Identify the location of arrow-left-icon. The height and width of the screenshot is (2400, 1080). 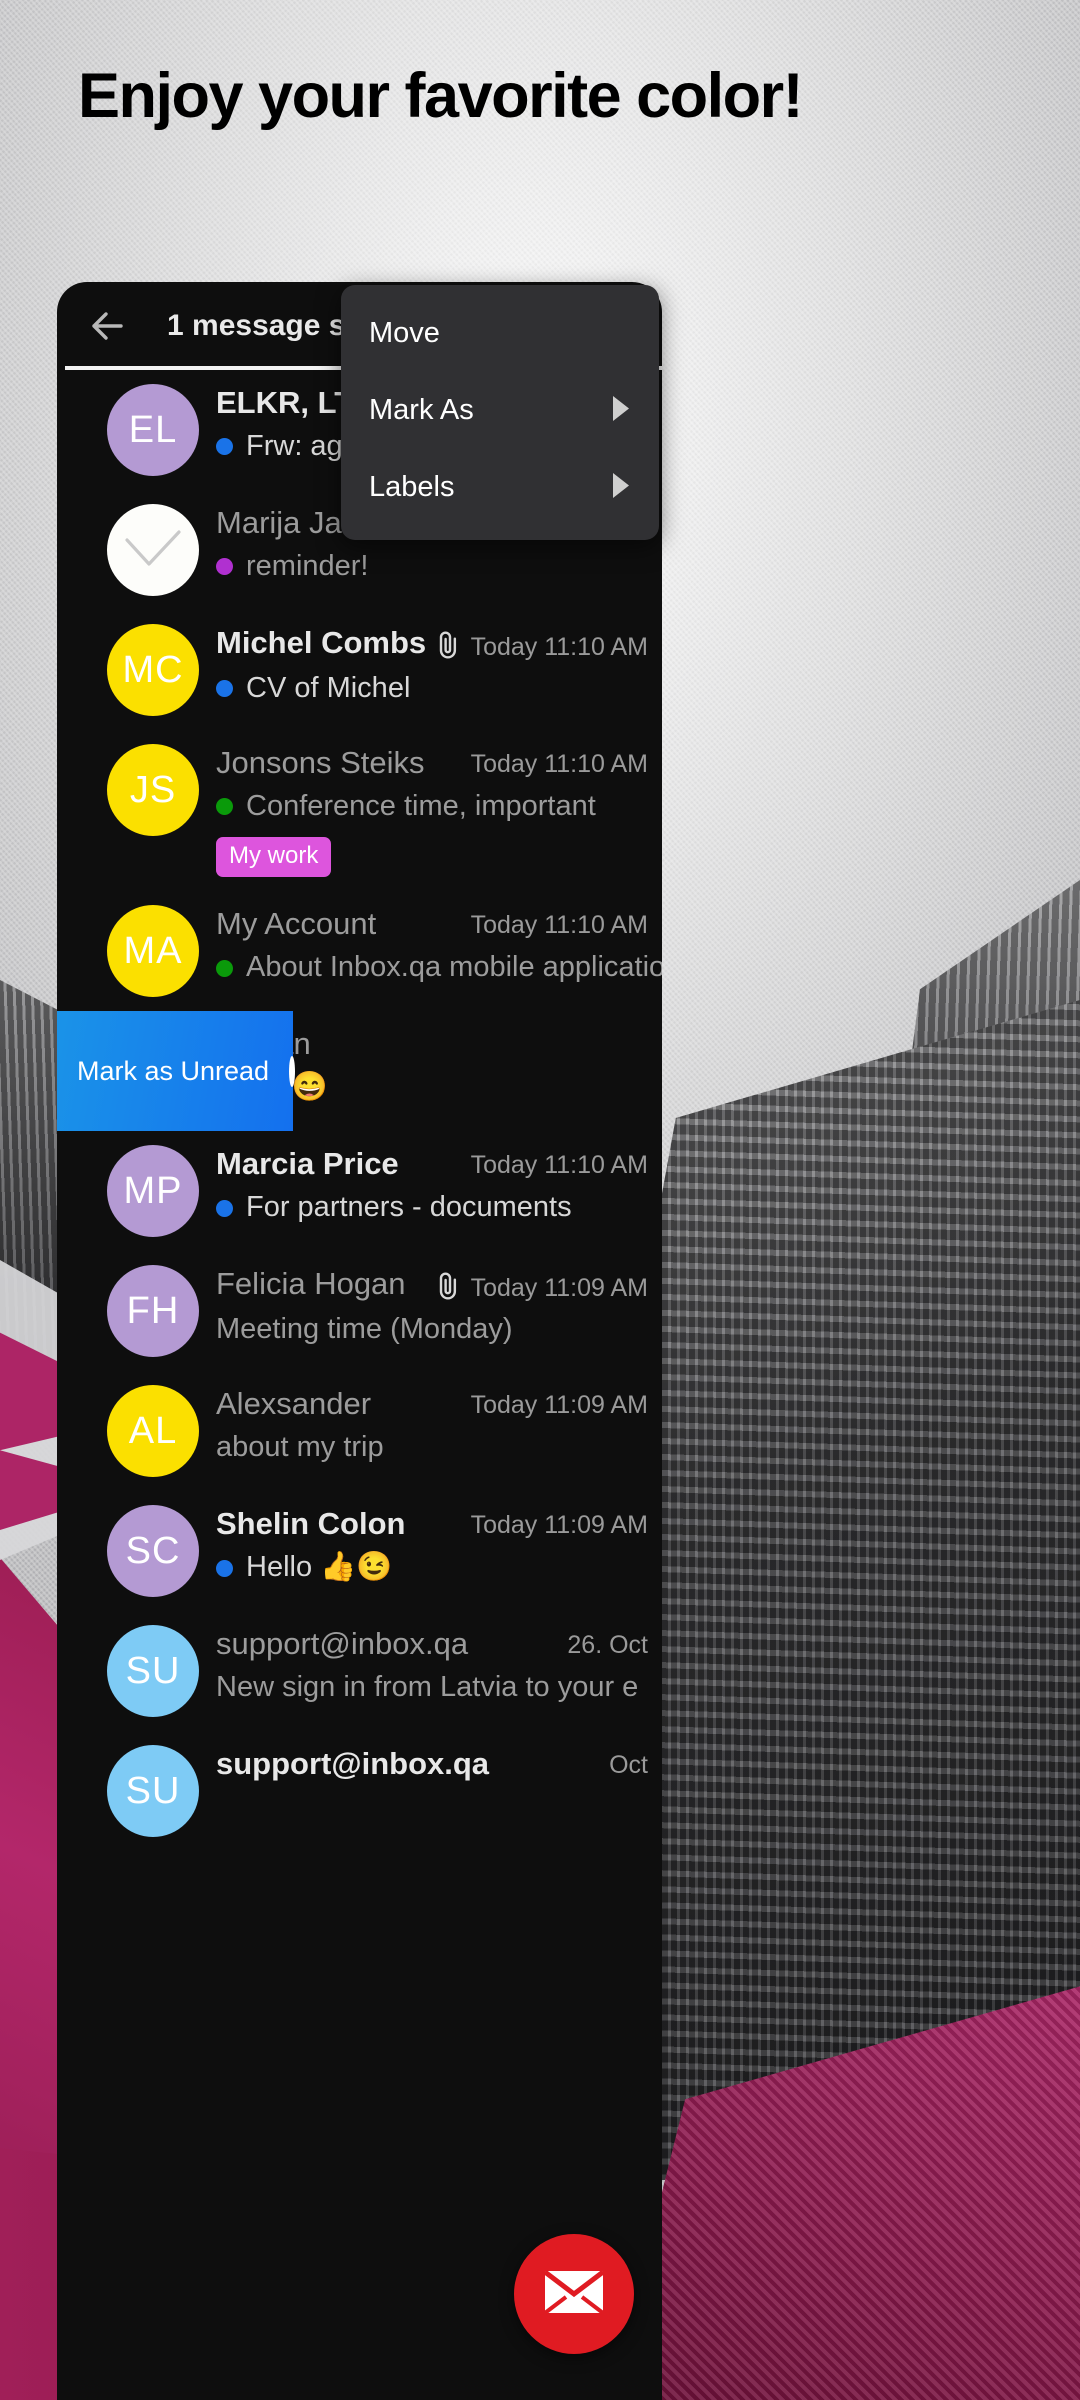
(107, 326).